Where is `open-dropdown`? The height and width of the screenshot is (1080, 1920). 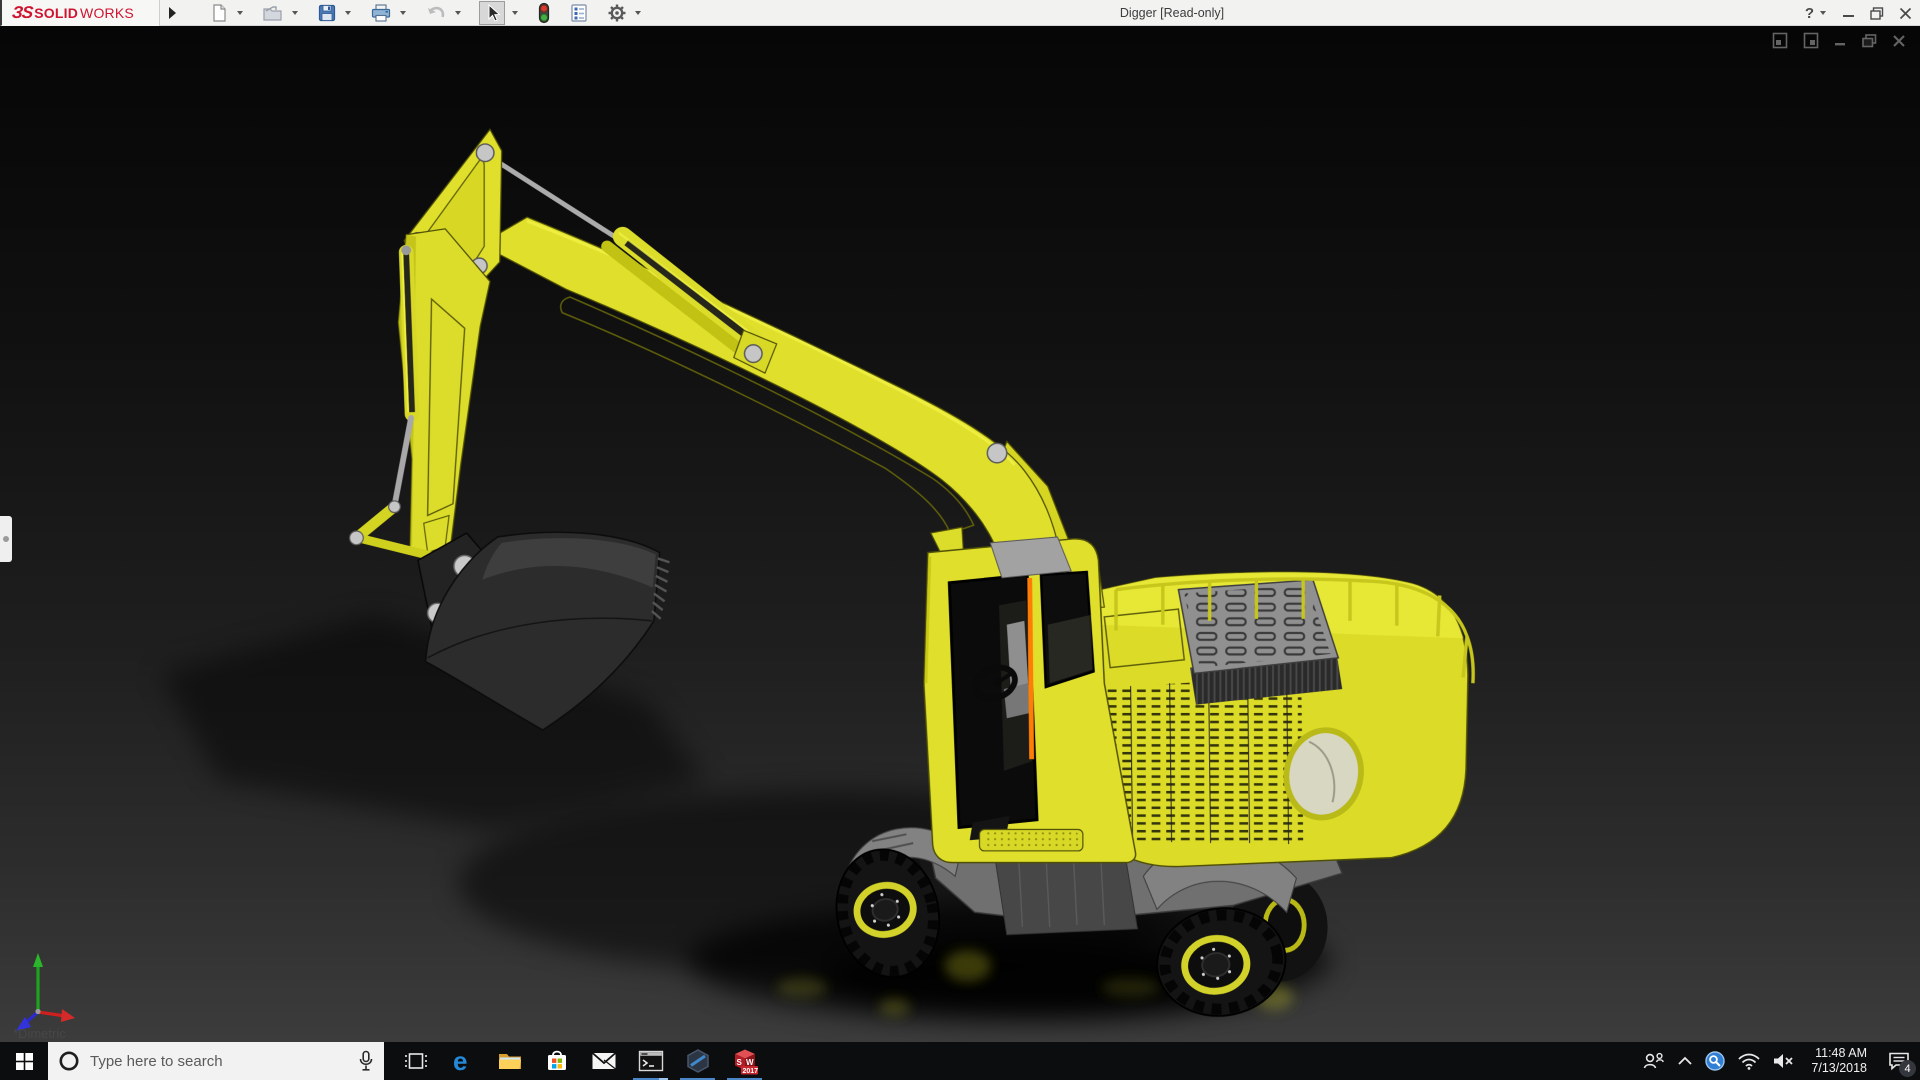
open-dropdown is located at coordinates (295, 13).